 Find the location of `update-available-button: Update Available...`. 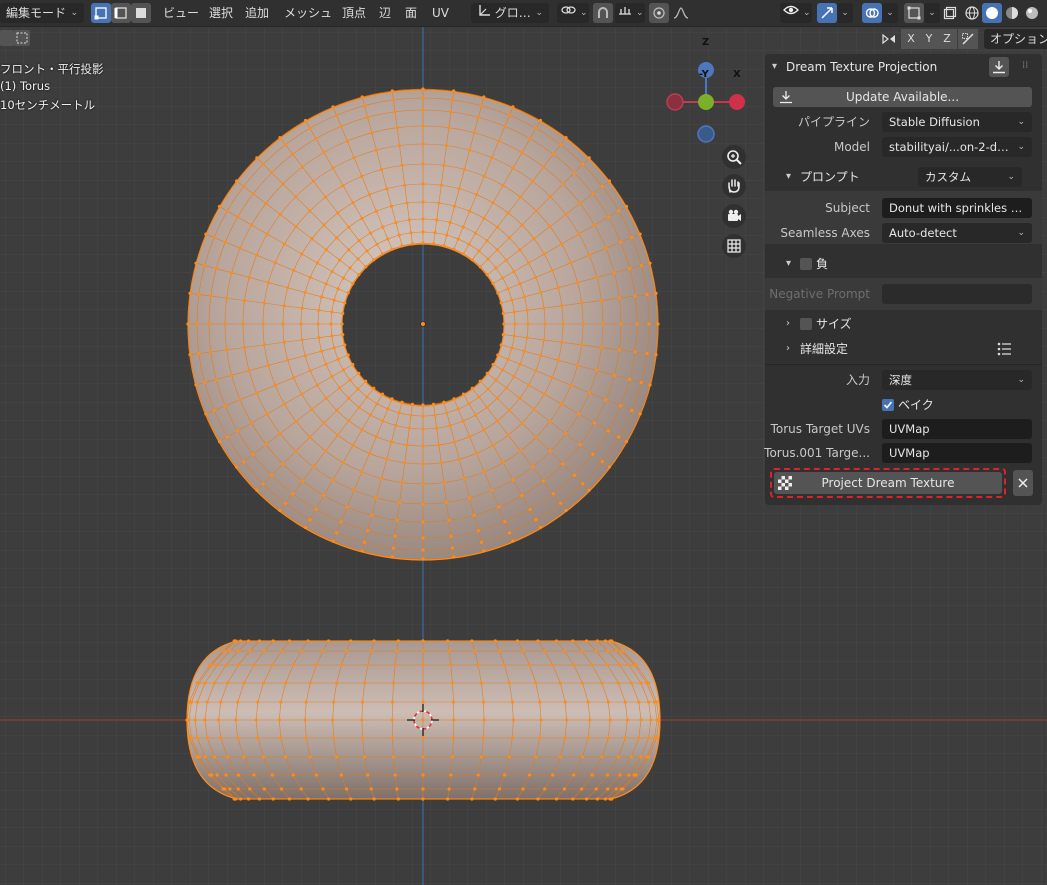

update-available-button: Update Available... is located at coordinates (902, 97).